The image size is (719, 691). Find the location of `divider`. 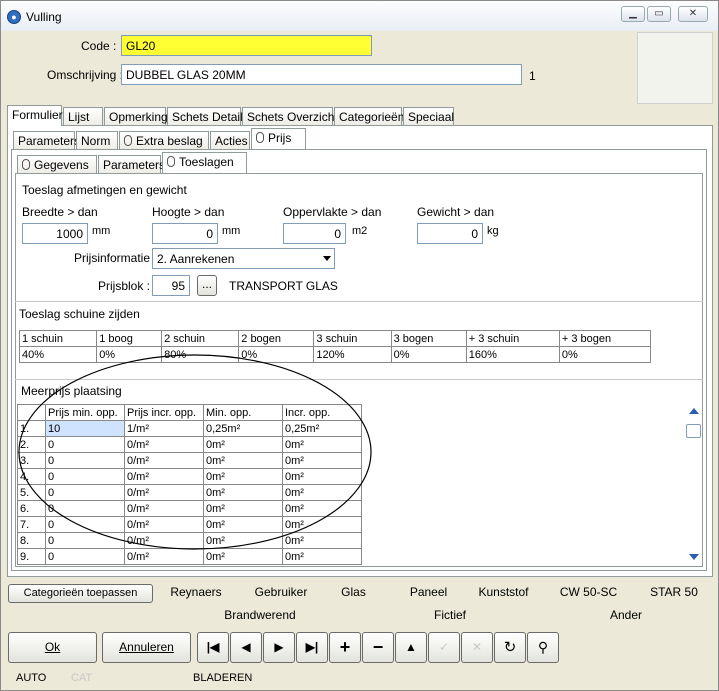

divider is located at coordinates (359, 301).